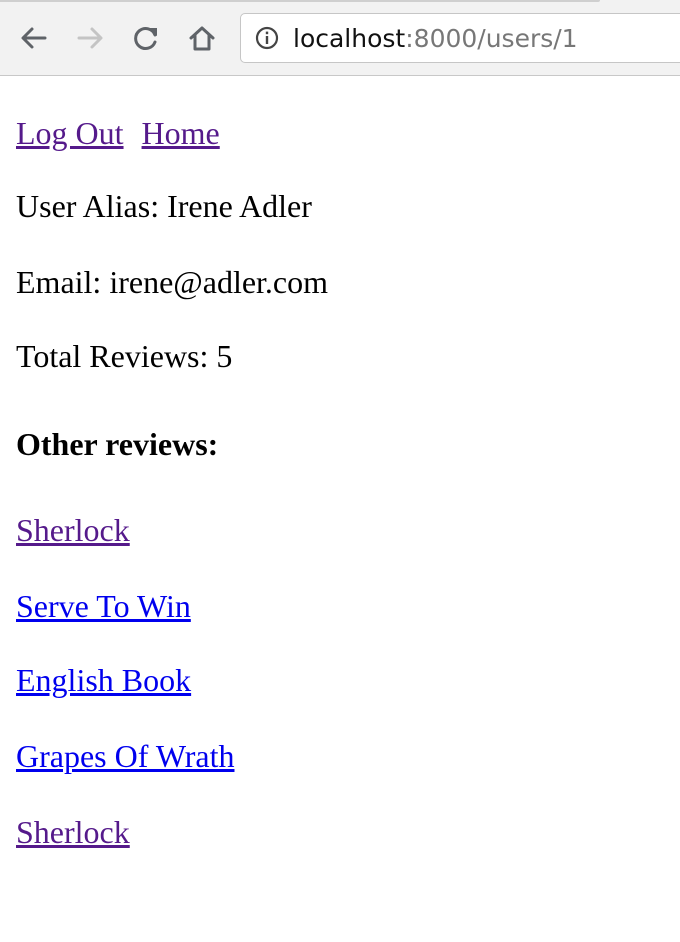  I want to click on url-path: :8000/users/1, so click(491, 38).